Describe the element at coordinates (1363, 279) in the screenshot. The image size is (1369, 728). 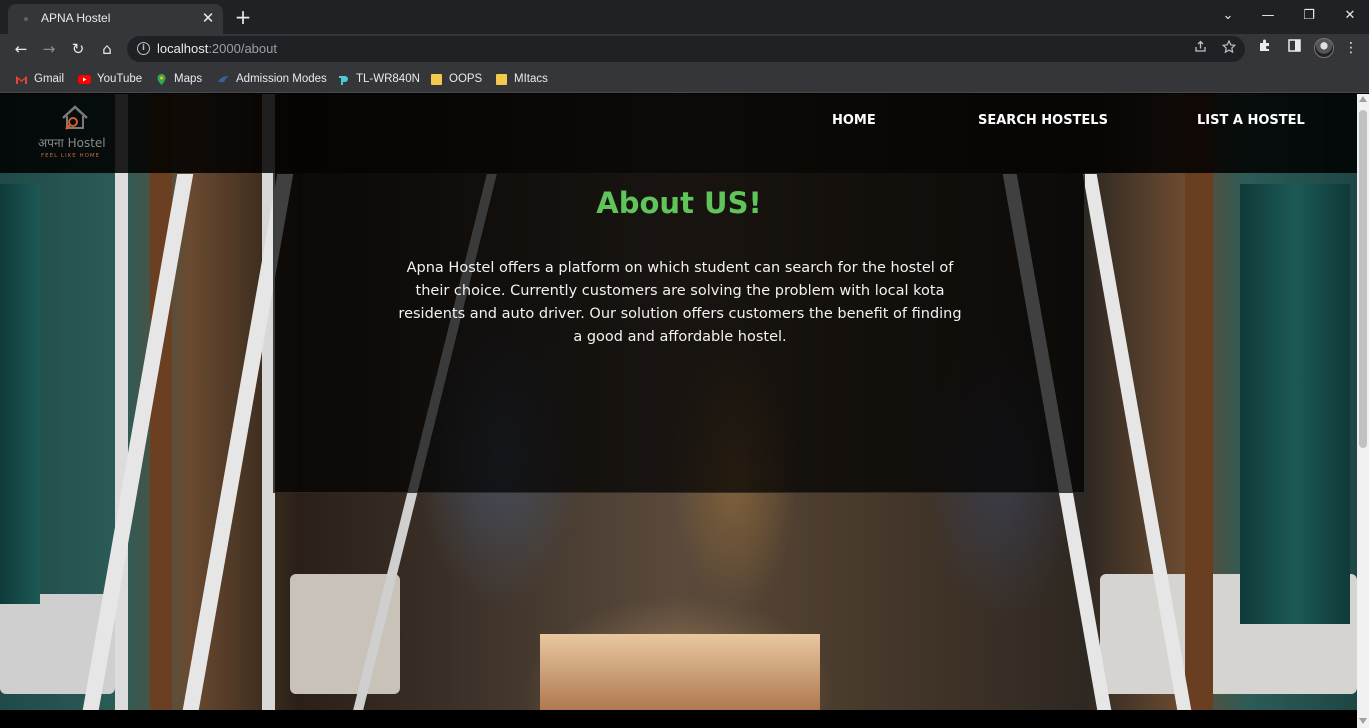
I see `scrollbar-thumb` at that location.